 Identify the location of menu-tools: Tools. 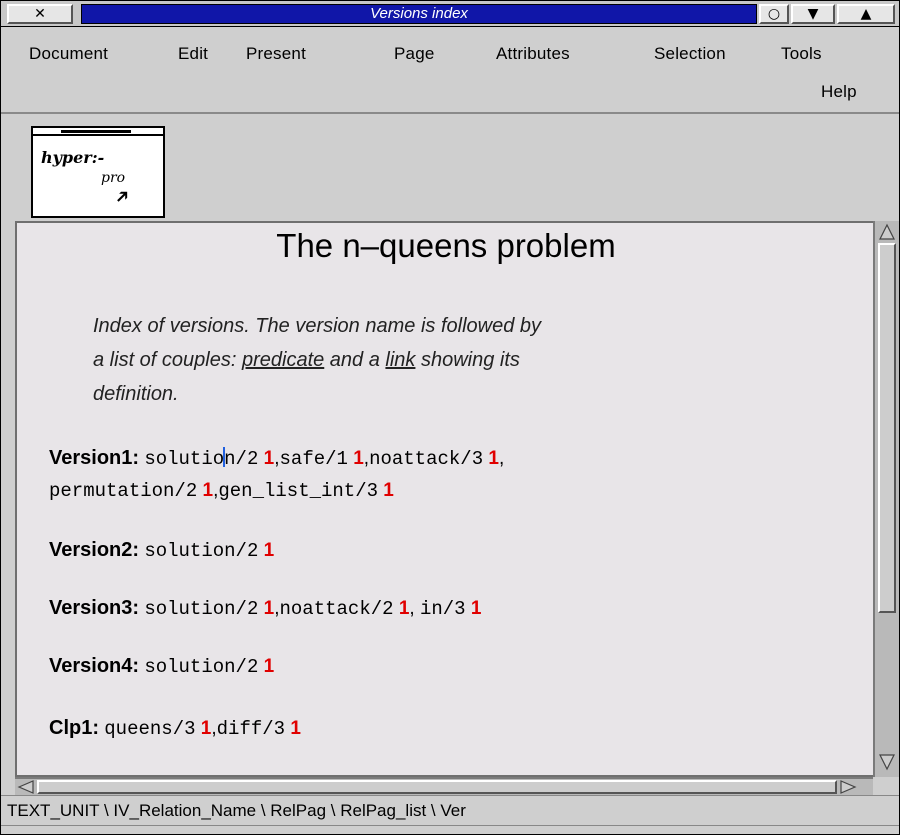
(801, 54).